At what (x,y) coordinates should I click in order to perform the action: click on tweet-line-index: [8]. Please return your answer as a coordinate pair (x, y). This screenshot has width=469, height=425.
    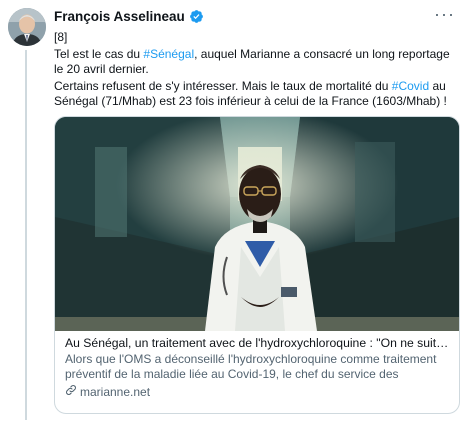
    Looking at the image, I should click on (61, 37).